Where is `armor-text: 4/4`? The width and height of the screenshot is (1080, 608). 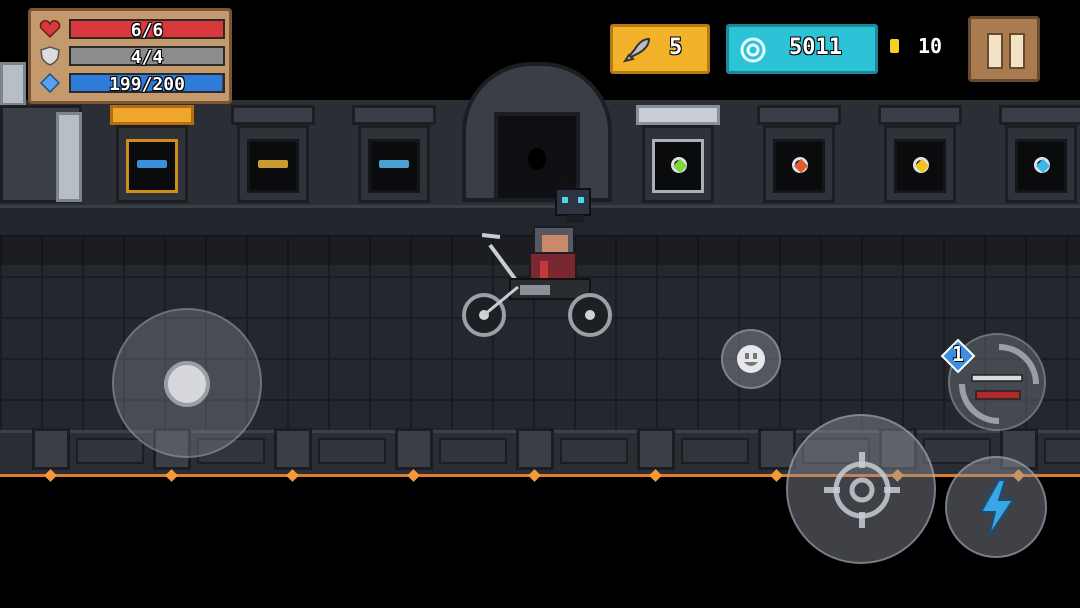 armor-text: 4/4 is located at coordinates (147, 57).